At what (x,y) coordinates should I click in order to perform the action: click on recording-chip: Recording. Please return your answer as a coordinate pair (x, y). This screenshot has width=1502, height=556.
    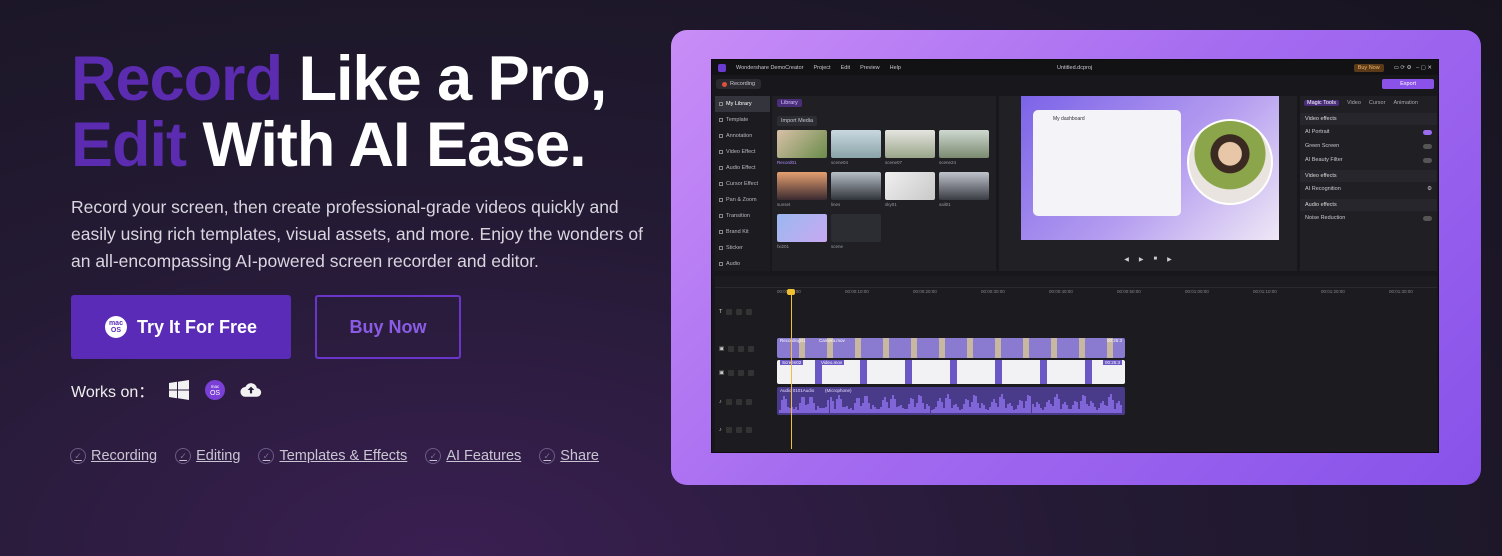
    Looking at the image, I should click on (739, 84).